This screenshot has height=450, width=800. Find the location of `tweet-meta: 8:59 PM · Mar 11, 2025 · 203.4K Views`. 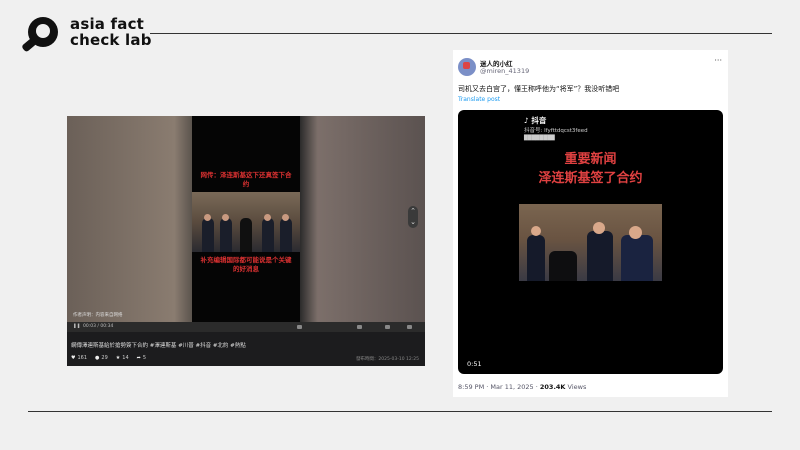

tweet-meta: 8:59 PM · Mar 11, 2025 · 203.4K Views is located at coordinates (522, 387).